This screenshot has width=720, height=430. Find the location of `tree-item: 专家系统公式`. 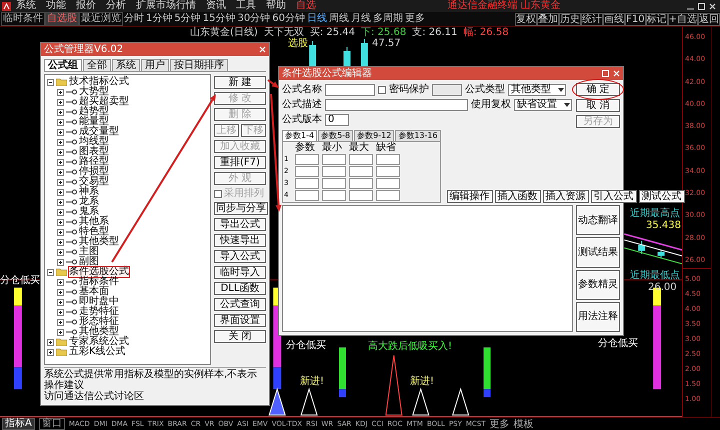

tree-item: 专家系统公式 is located at coordinates (99, 342).